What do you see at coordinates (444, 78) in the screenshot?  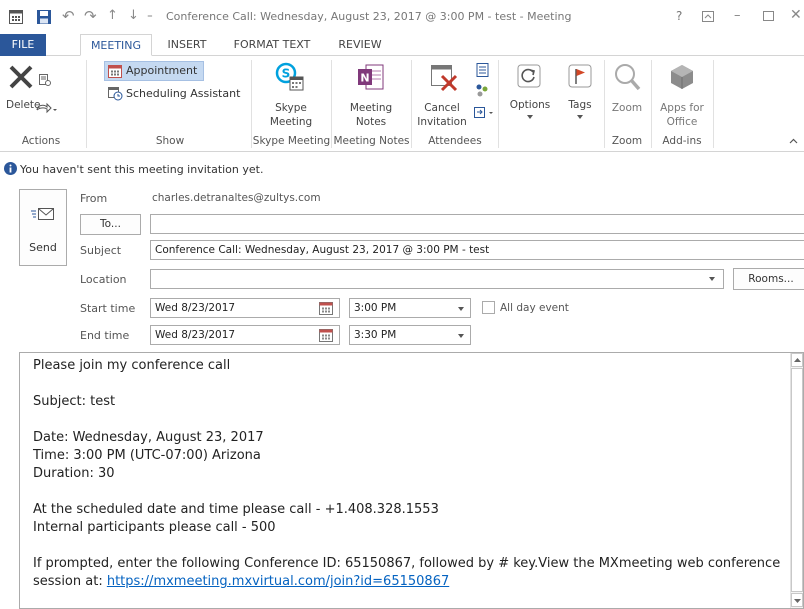 I see `cancel-invitation-icon` at bounding box center [444, 78].